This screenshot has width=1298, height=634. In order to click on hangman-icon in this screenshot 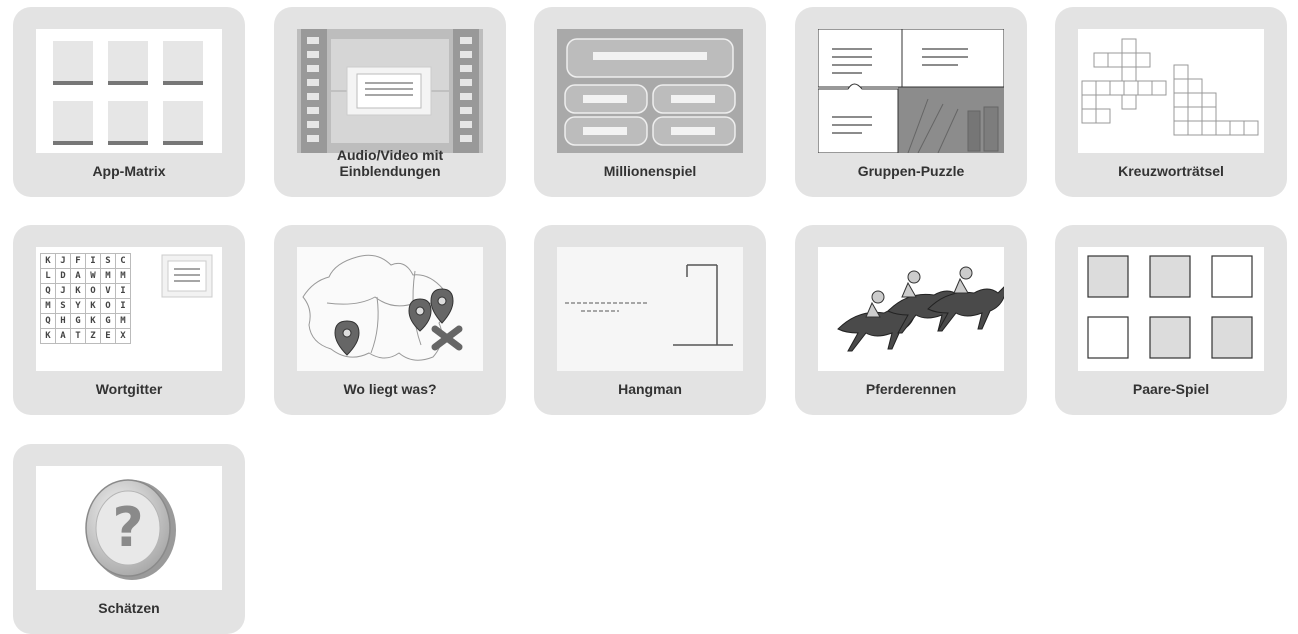, I will do `click(650, 309)`.